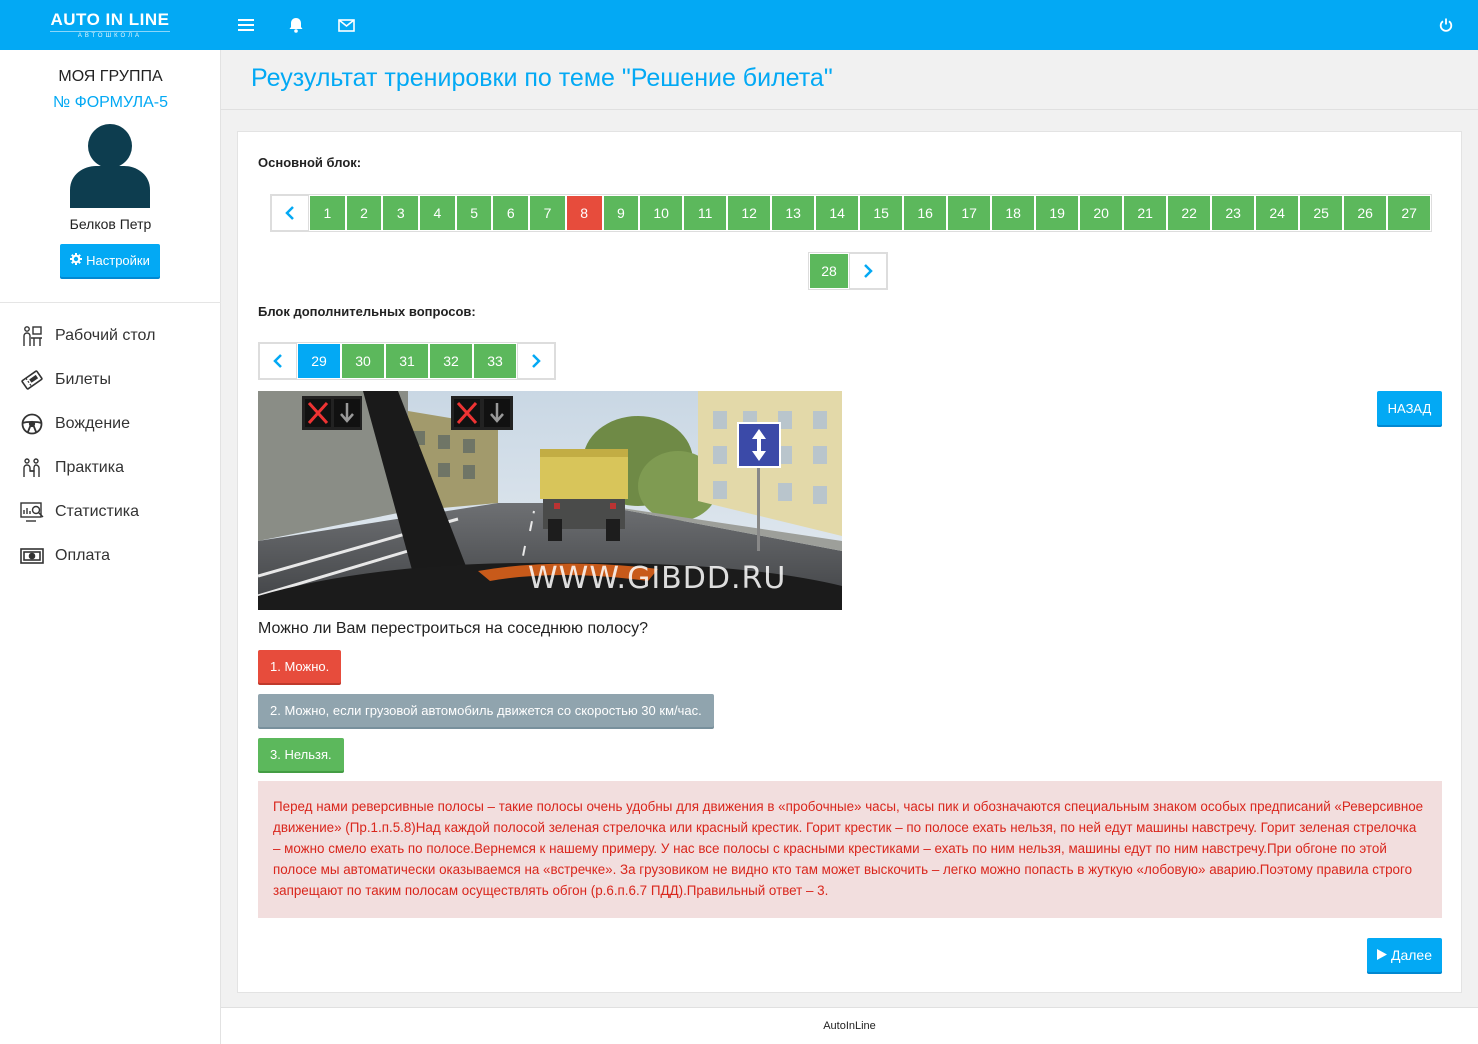  Describe the element at coordinates (1411, 955) in the screenshot. I see `next-label: Далее` at that location.